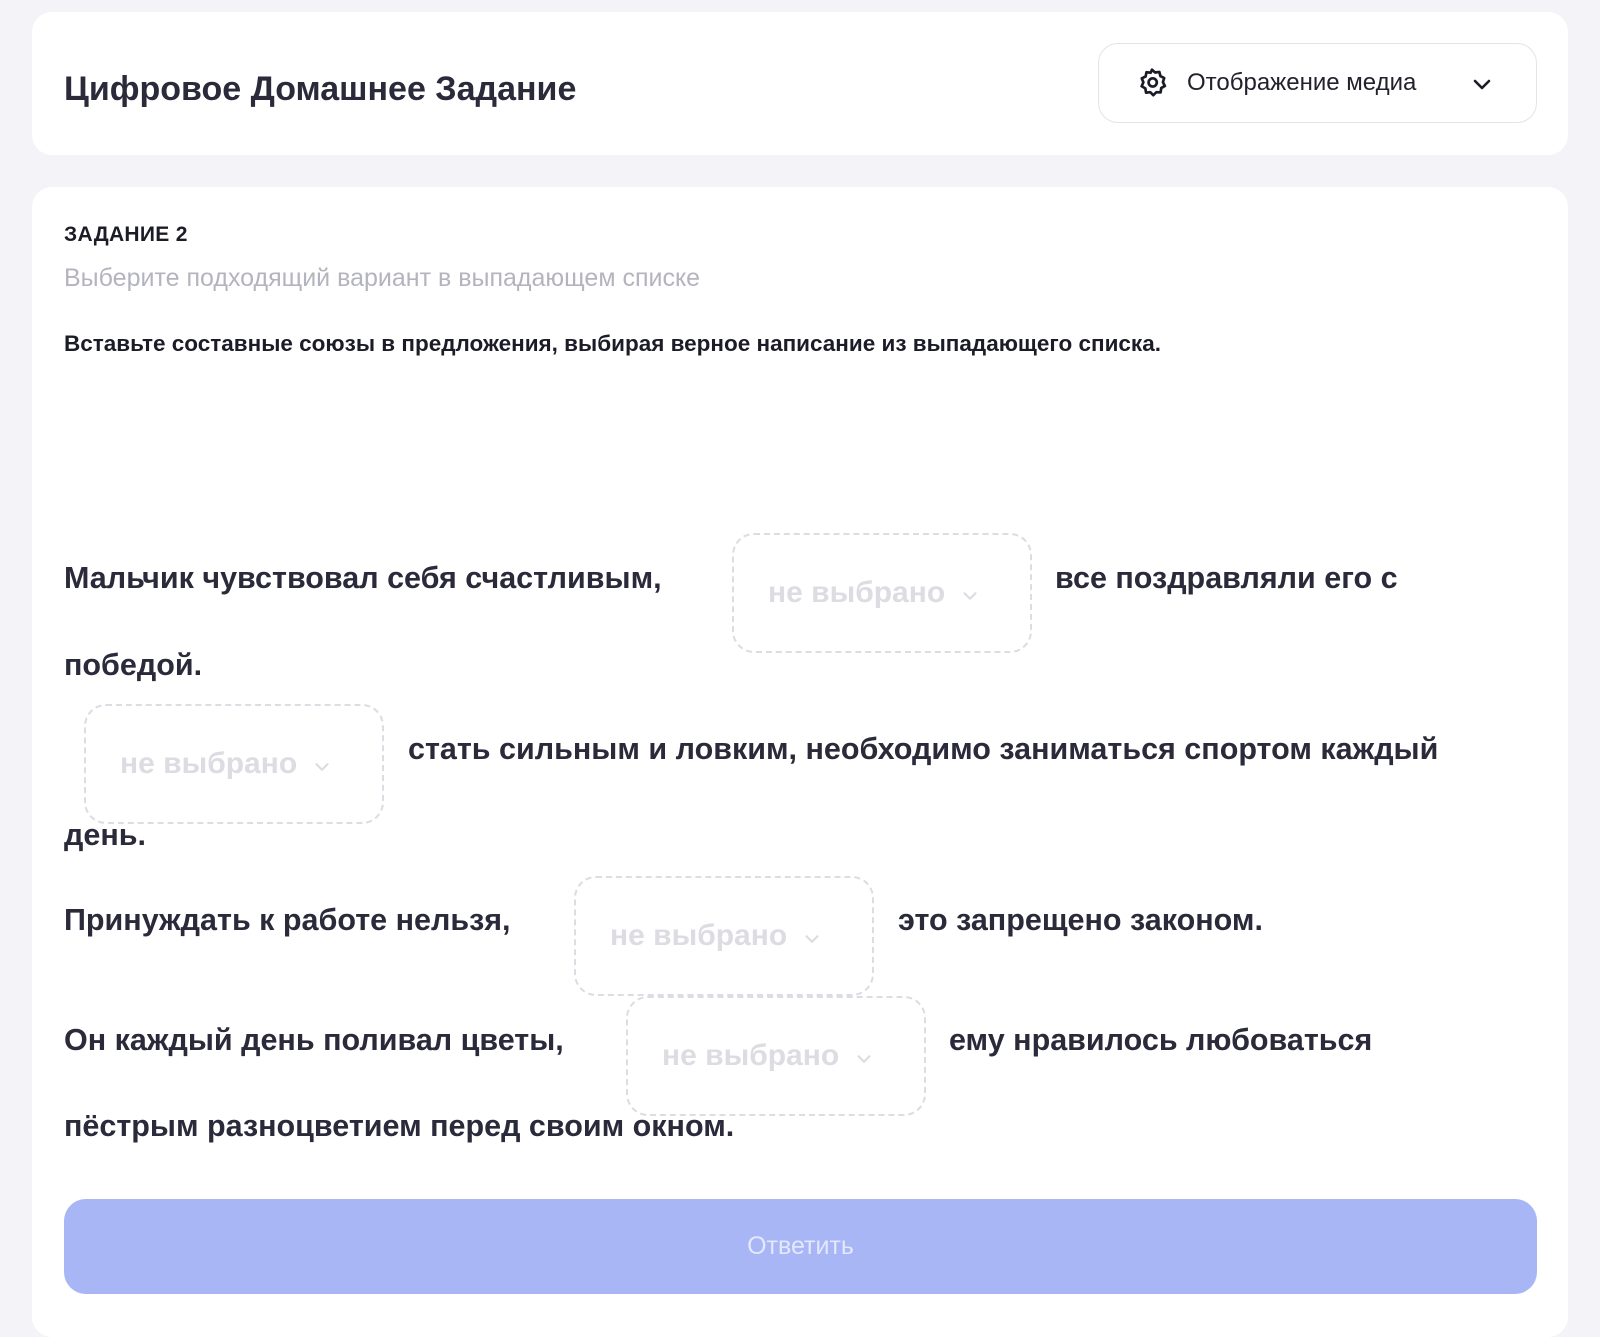 This screenshot has width=1600, height=1337. I want to click on media-display-dropdown: Отображение медиа, so click(1317, 83).